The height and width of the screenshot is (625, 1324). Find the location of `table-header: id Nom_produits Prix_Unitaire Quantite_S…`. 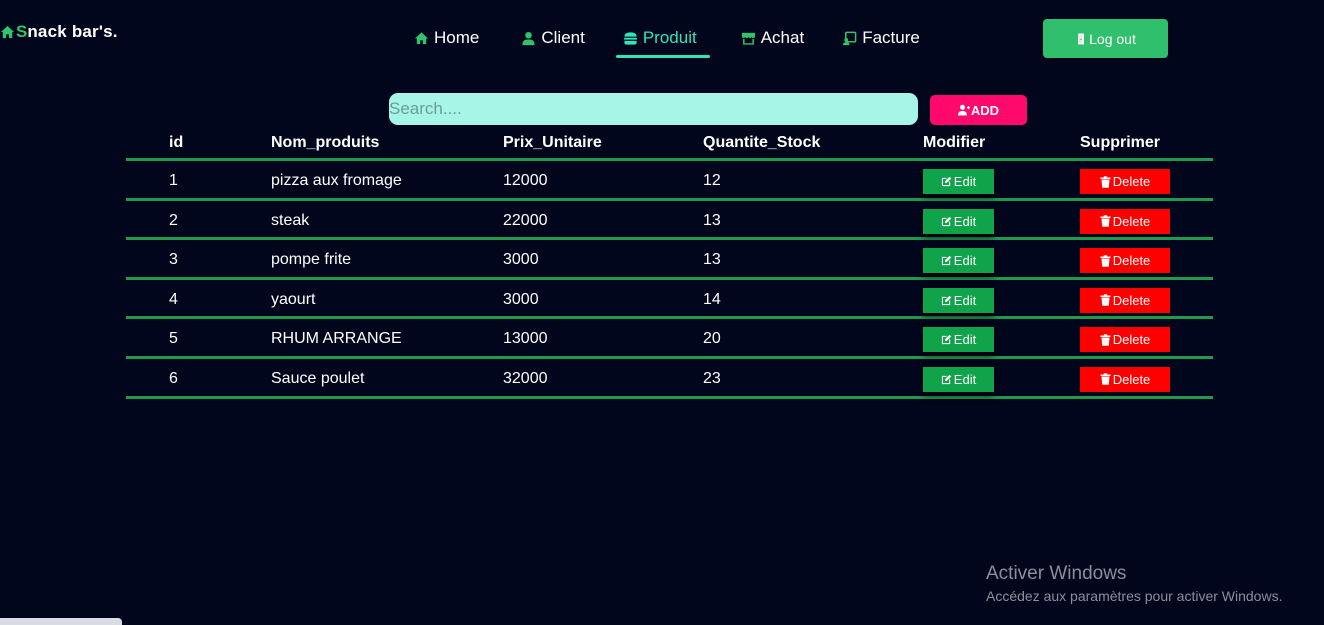

table-header: id Nom_produits Prix_Unitaire Quantite_S… is located at coordinates (669, 144).